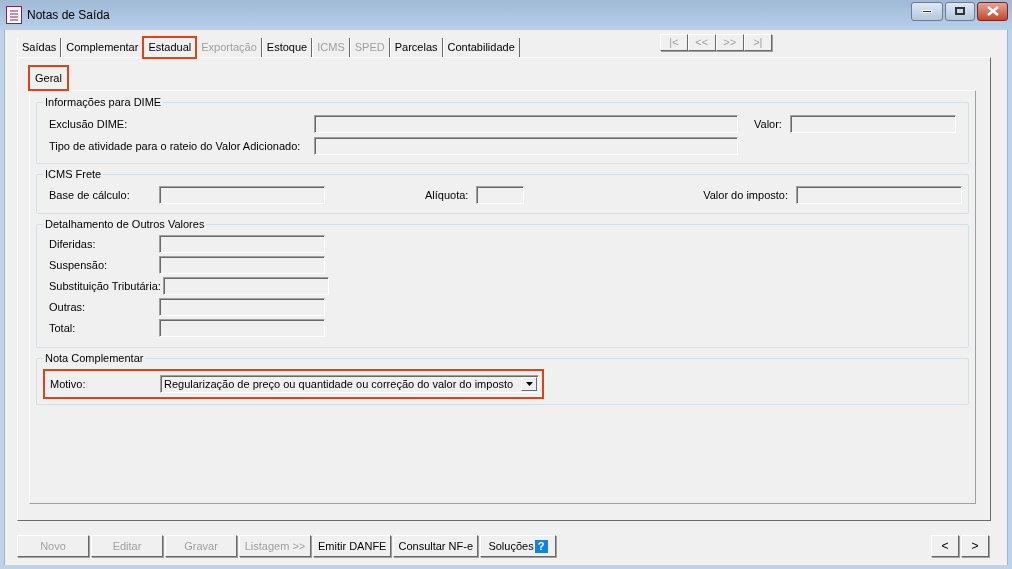  What do you see at coordinates (68, 307) in the screenshot?
I see `field-label: Outras:` at bounding box center [68, 307].